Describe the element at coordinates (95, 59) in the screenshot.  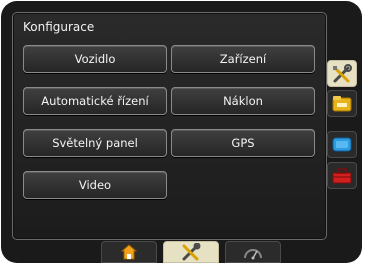
I see `vehicle-button: Vozidlo` at that location.